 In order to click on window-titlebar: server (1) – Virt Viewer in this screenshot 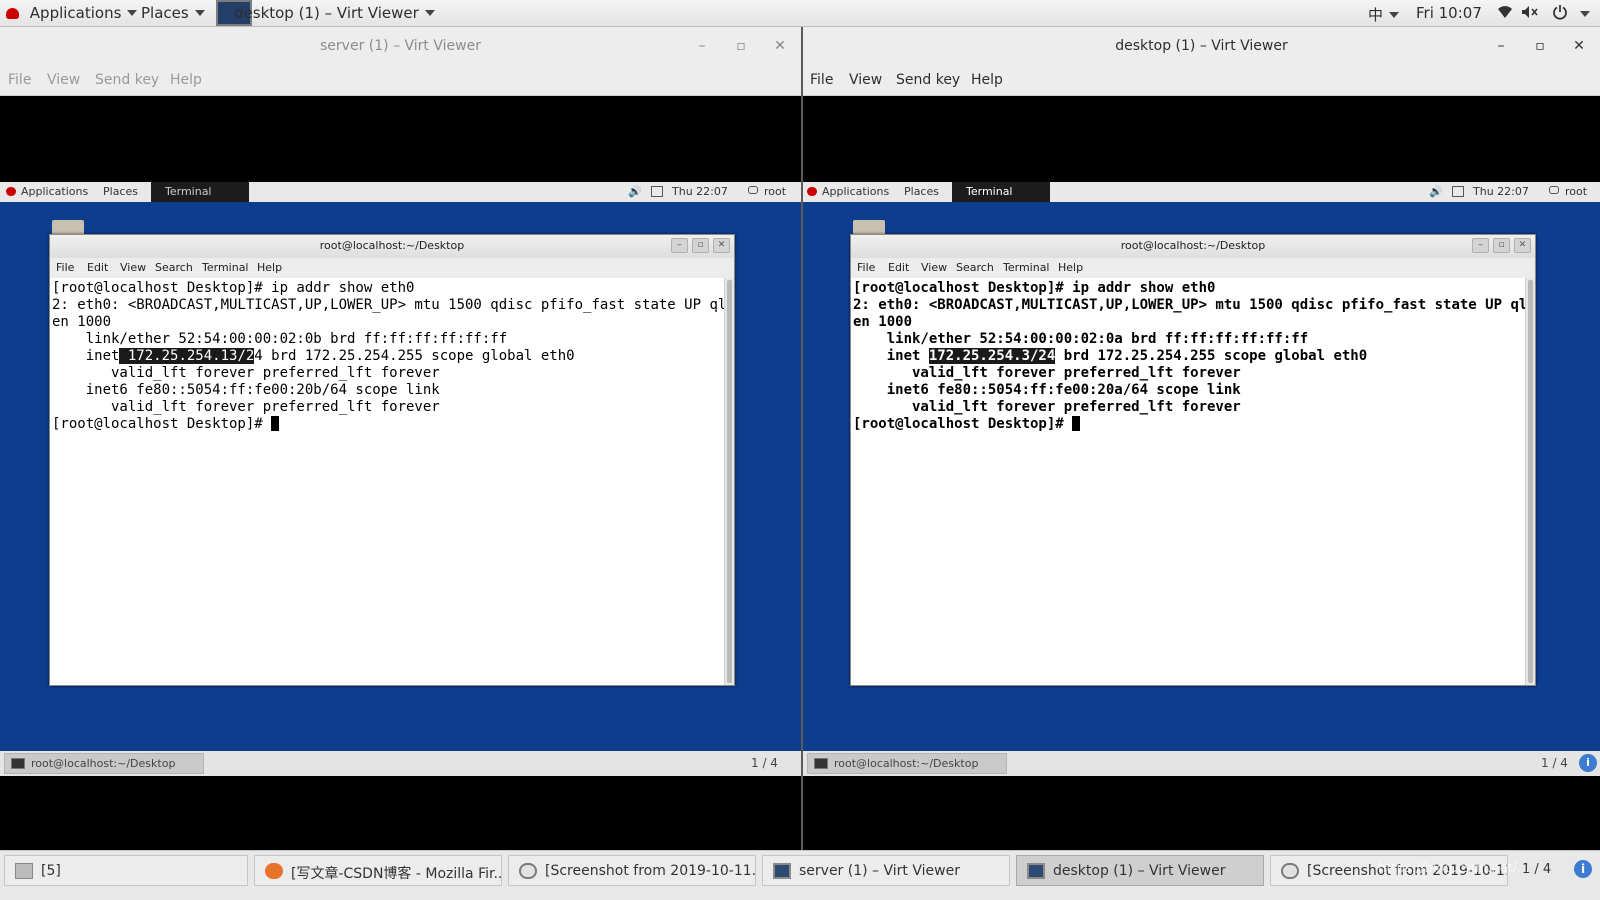, I will do `click(400, 46)`.